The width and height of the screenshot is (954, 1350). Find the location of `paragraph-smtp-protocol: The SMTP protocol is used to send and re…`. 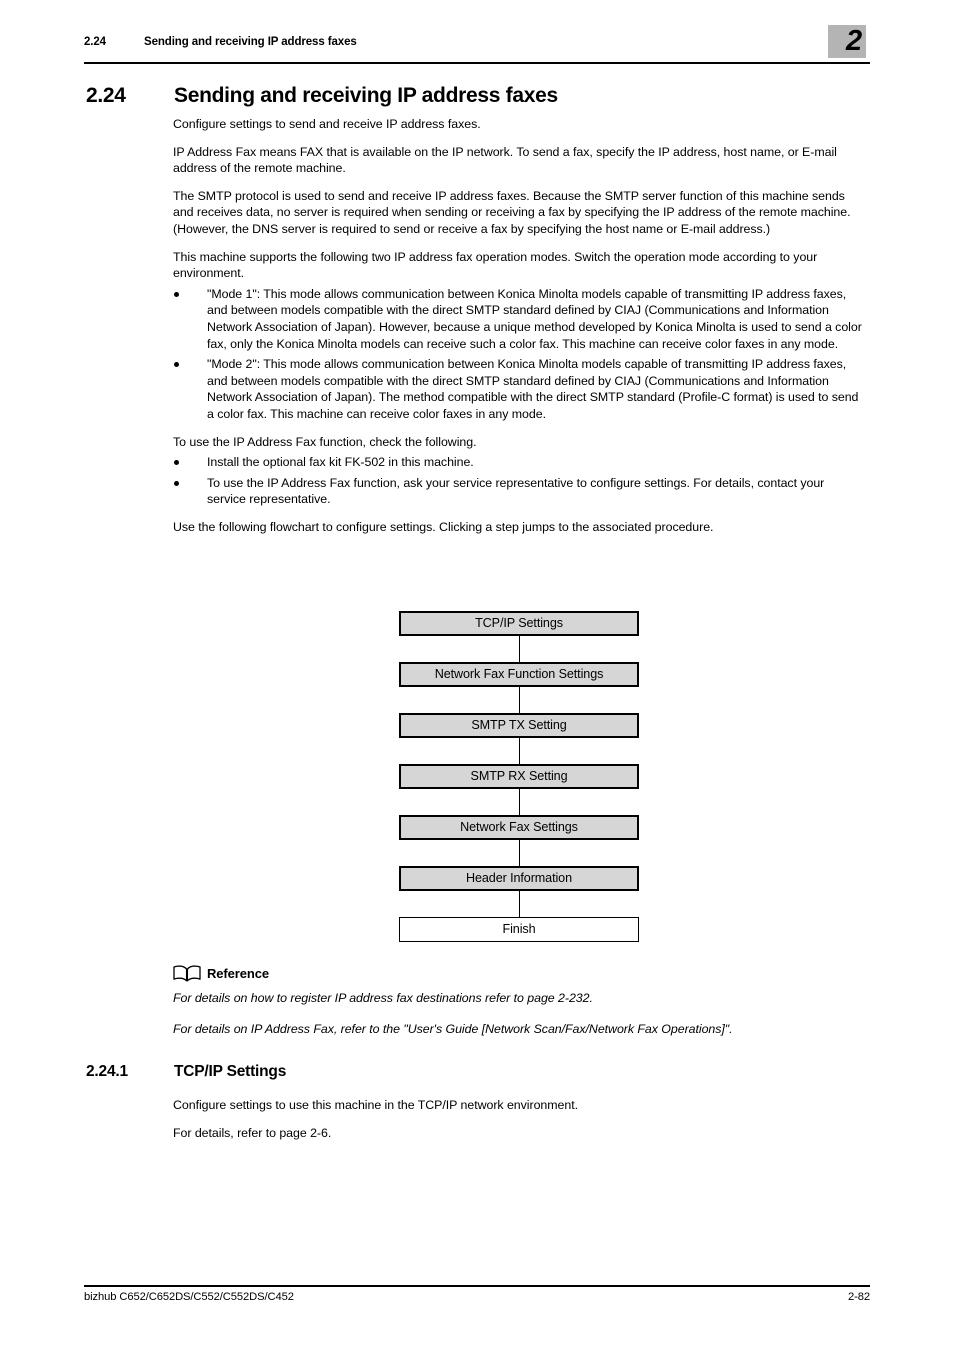

paragraph-smtp-protocol: The SMTP protocol is used to send and re… is located at coordinates (512, 212).